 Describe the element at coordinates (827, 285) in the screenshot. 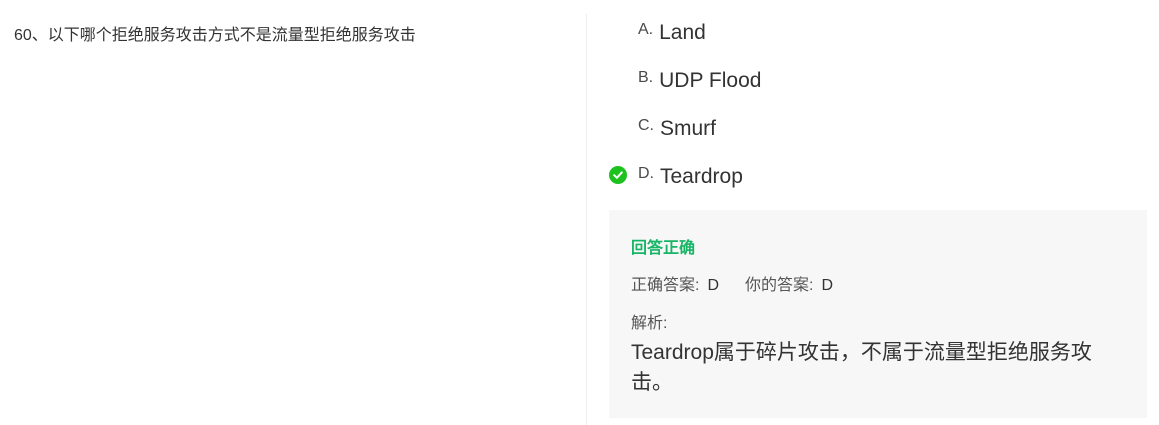

I see `your-answer-value: D` at that location.